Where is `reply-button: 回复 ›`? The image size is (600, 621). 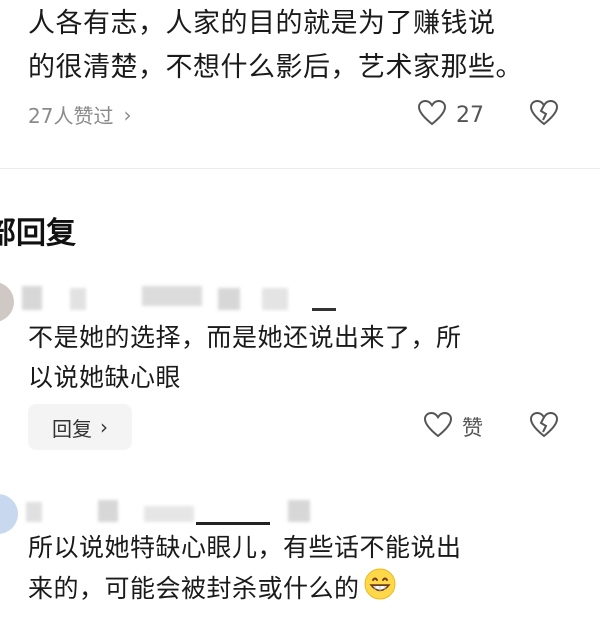 reply-button: 回复 › is located at coordinates (80, 427).